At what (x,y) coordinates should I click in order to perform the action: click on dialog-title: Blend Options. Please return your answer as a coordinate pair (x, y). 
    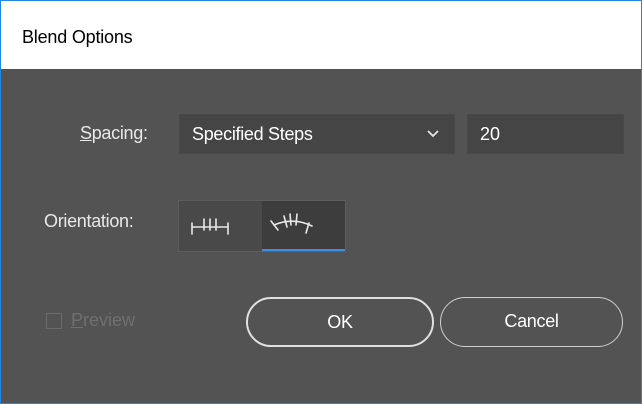
    Looking at the image, I should click on (77, 37).